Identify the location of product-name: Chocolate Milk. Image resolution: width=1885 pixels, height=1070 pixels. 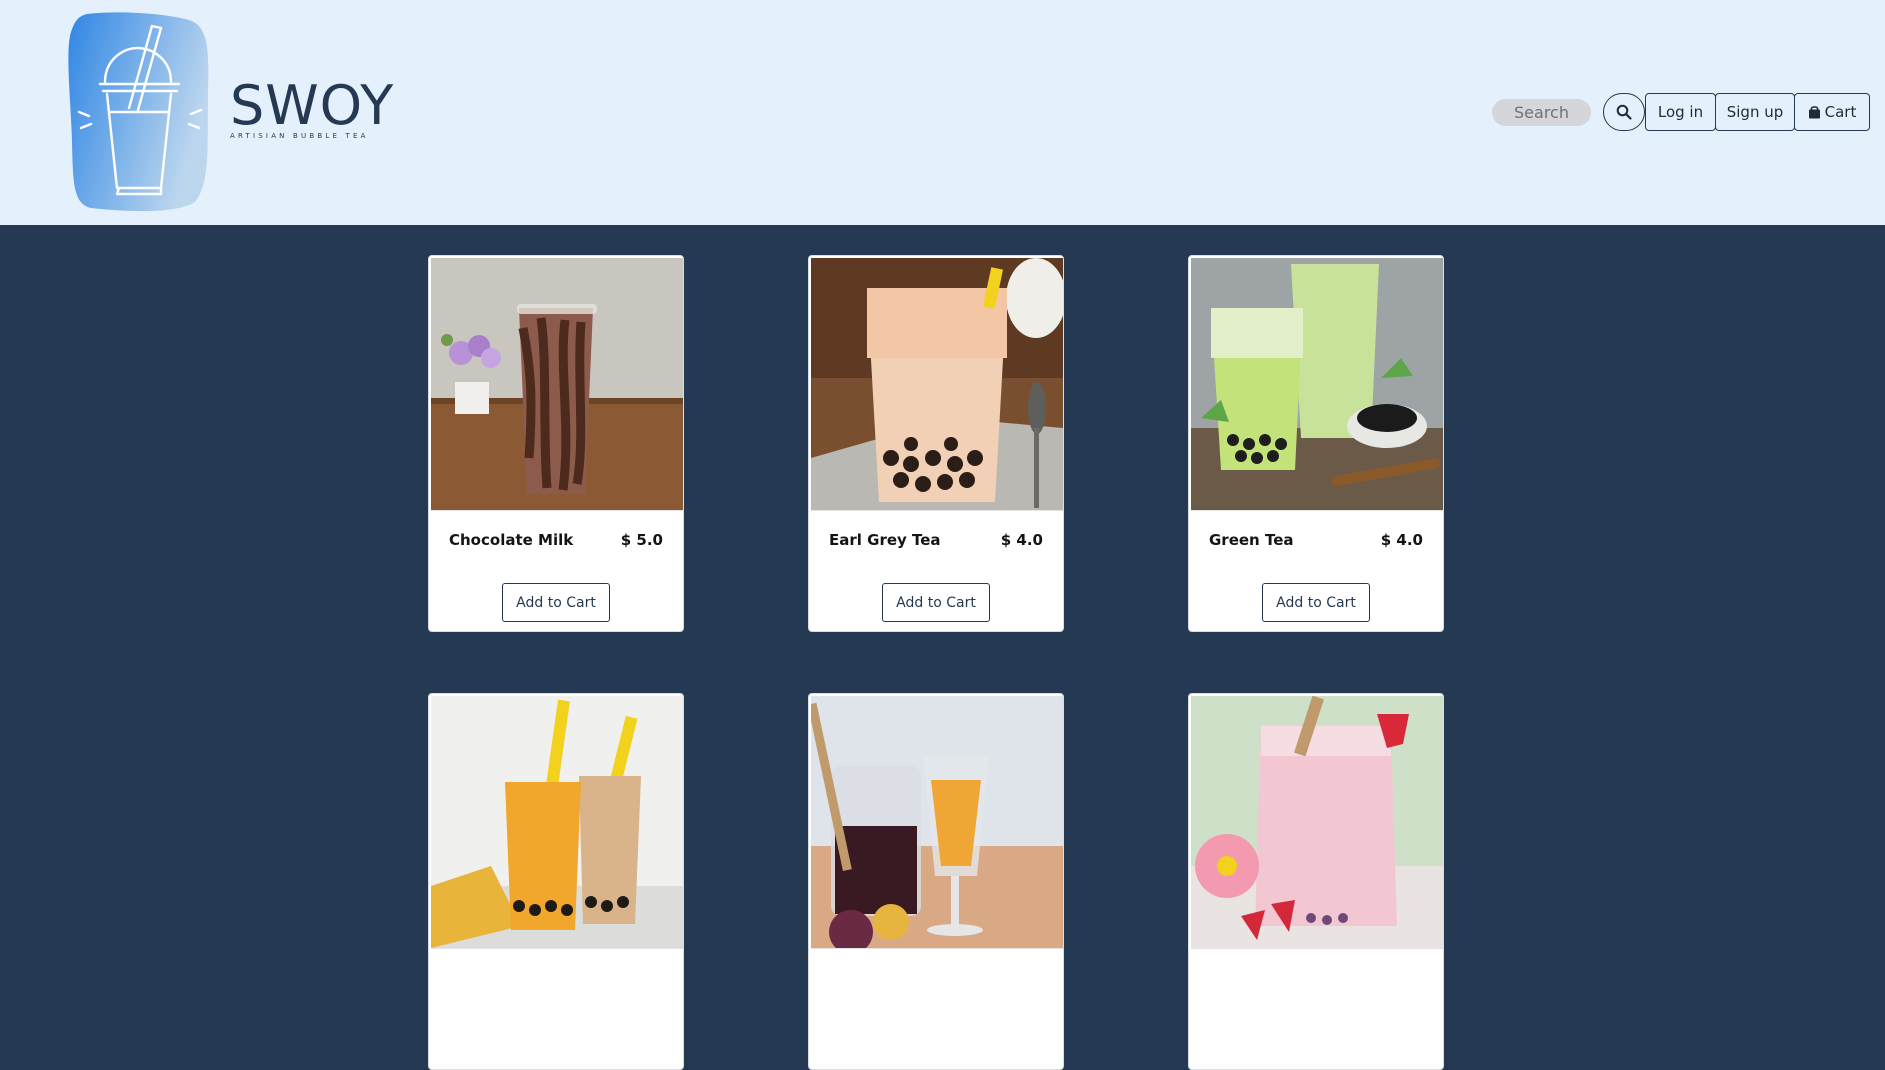
(511, 540).